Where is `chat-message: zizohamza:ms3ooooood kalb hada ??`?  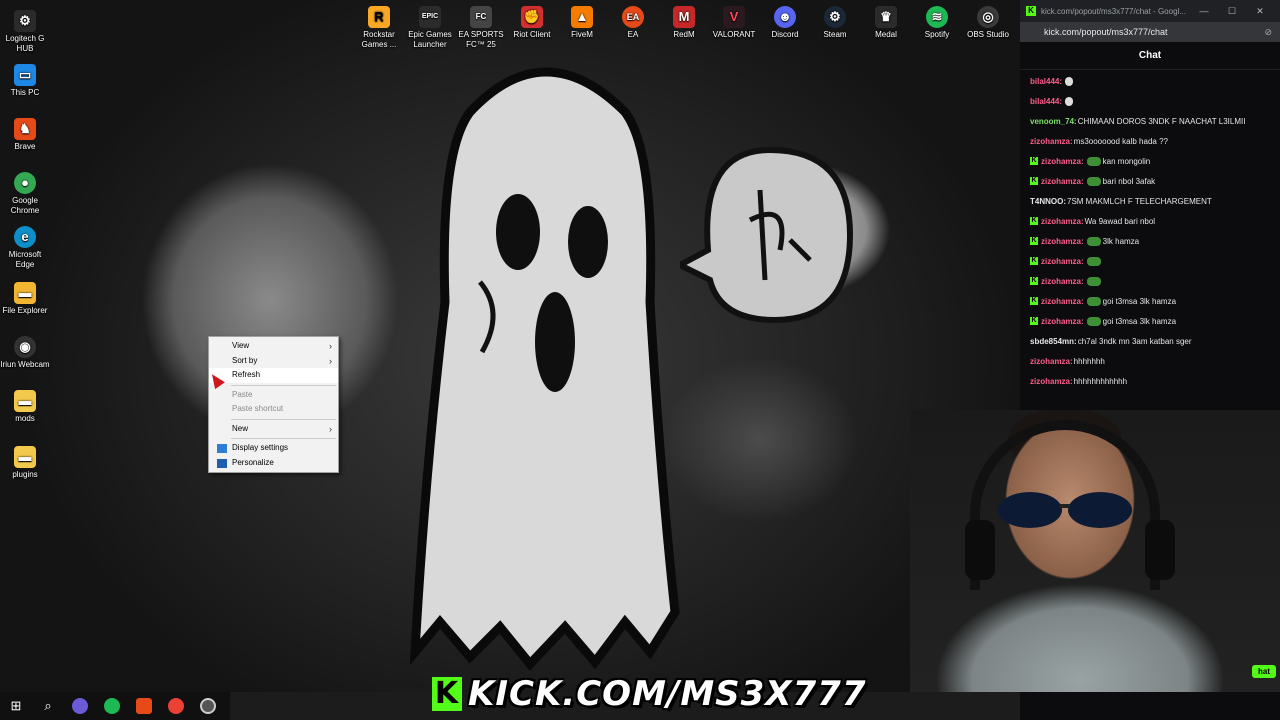 chat-message: zizohamza:ms3ooooood kalb hada ?? is located at coordinates (1152, 142).